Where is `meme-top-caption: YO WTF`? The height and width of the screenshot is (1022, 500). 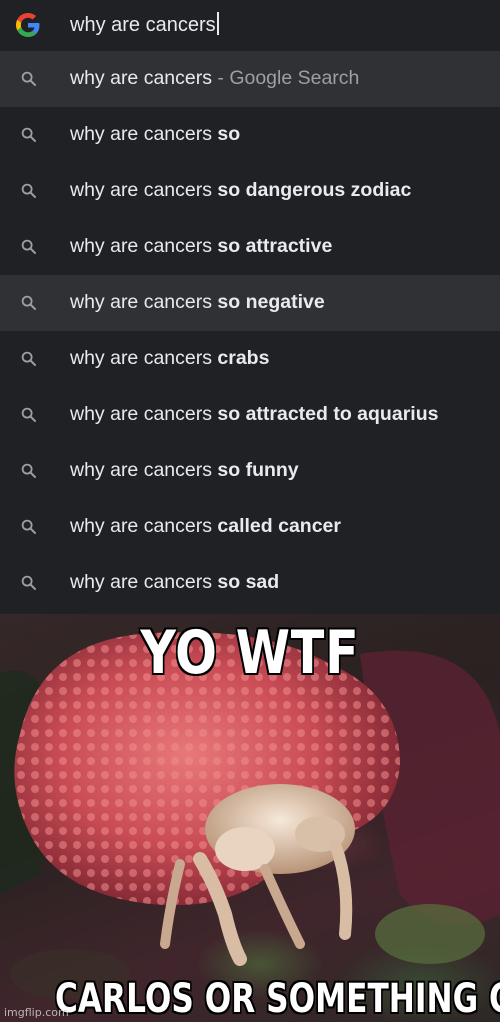
meme-top-caption: YO WTF is located at coordinates (250, 653).